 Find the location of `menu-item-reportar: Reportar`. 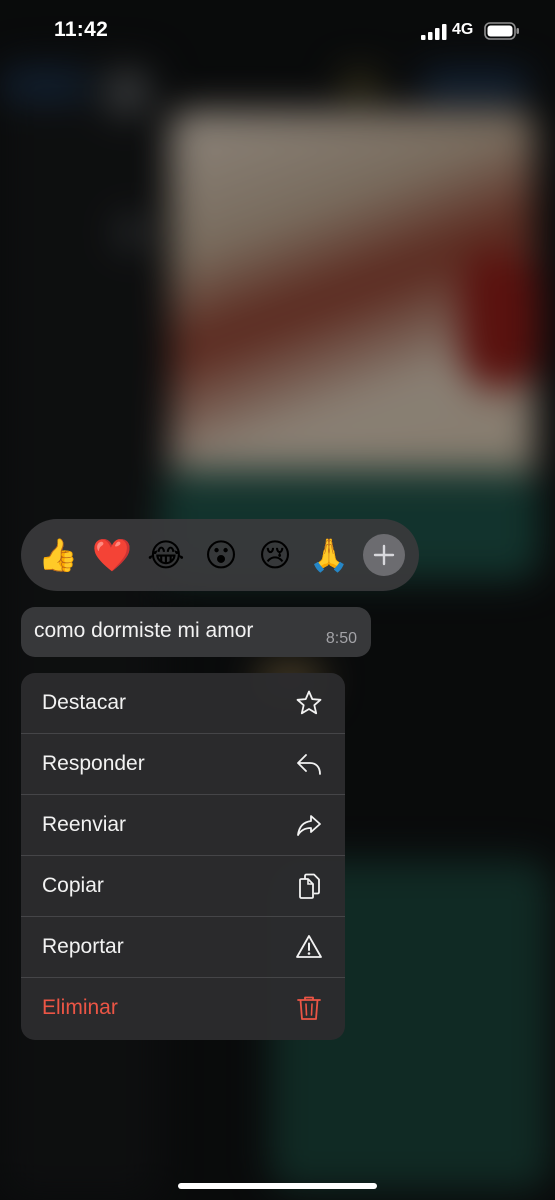

menu-item-reportar: Reportar is located at coordinates (183, 947).